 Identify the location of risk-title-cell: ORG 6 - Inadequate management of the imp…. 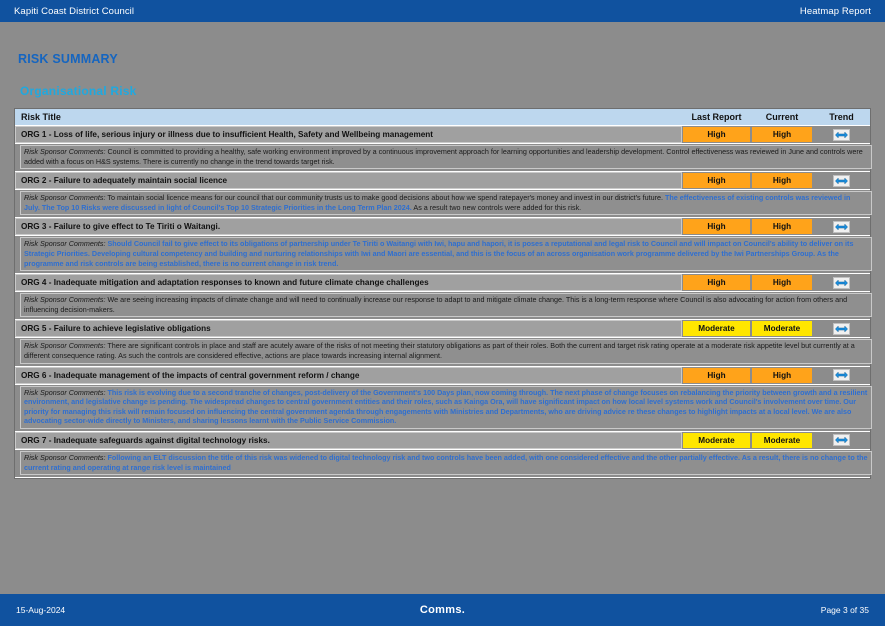
(348, 375).